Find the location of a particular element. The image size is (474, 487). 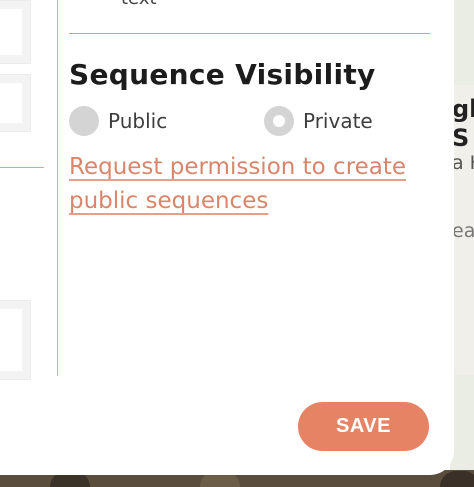

background-text-2: S is located at coordinates (461, 138).